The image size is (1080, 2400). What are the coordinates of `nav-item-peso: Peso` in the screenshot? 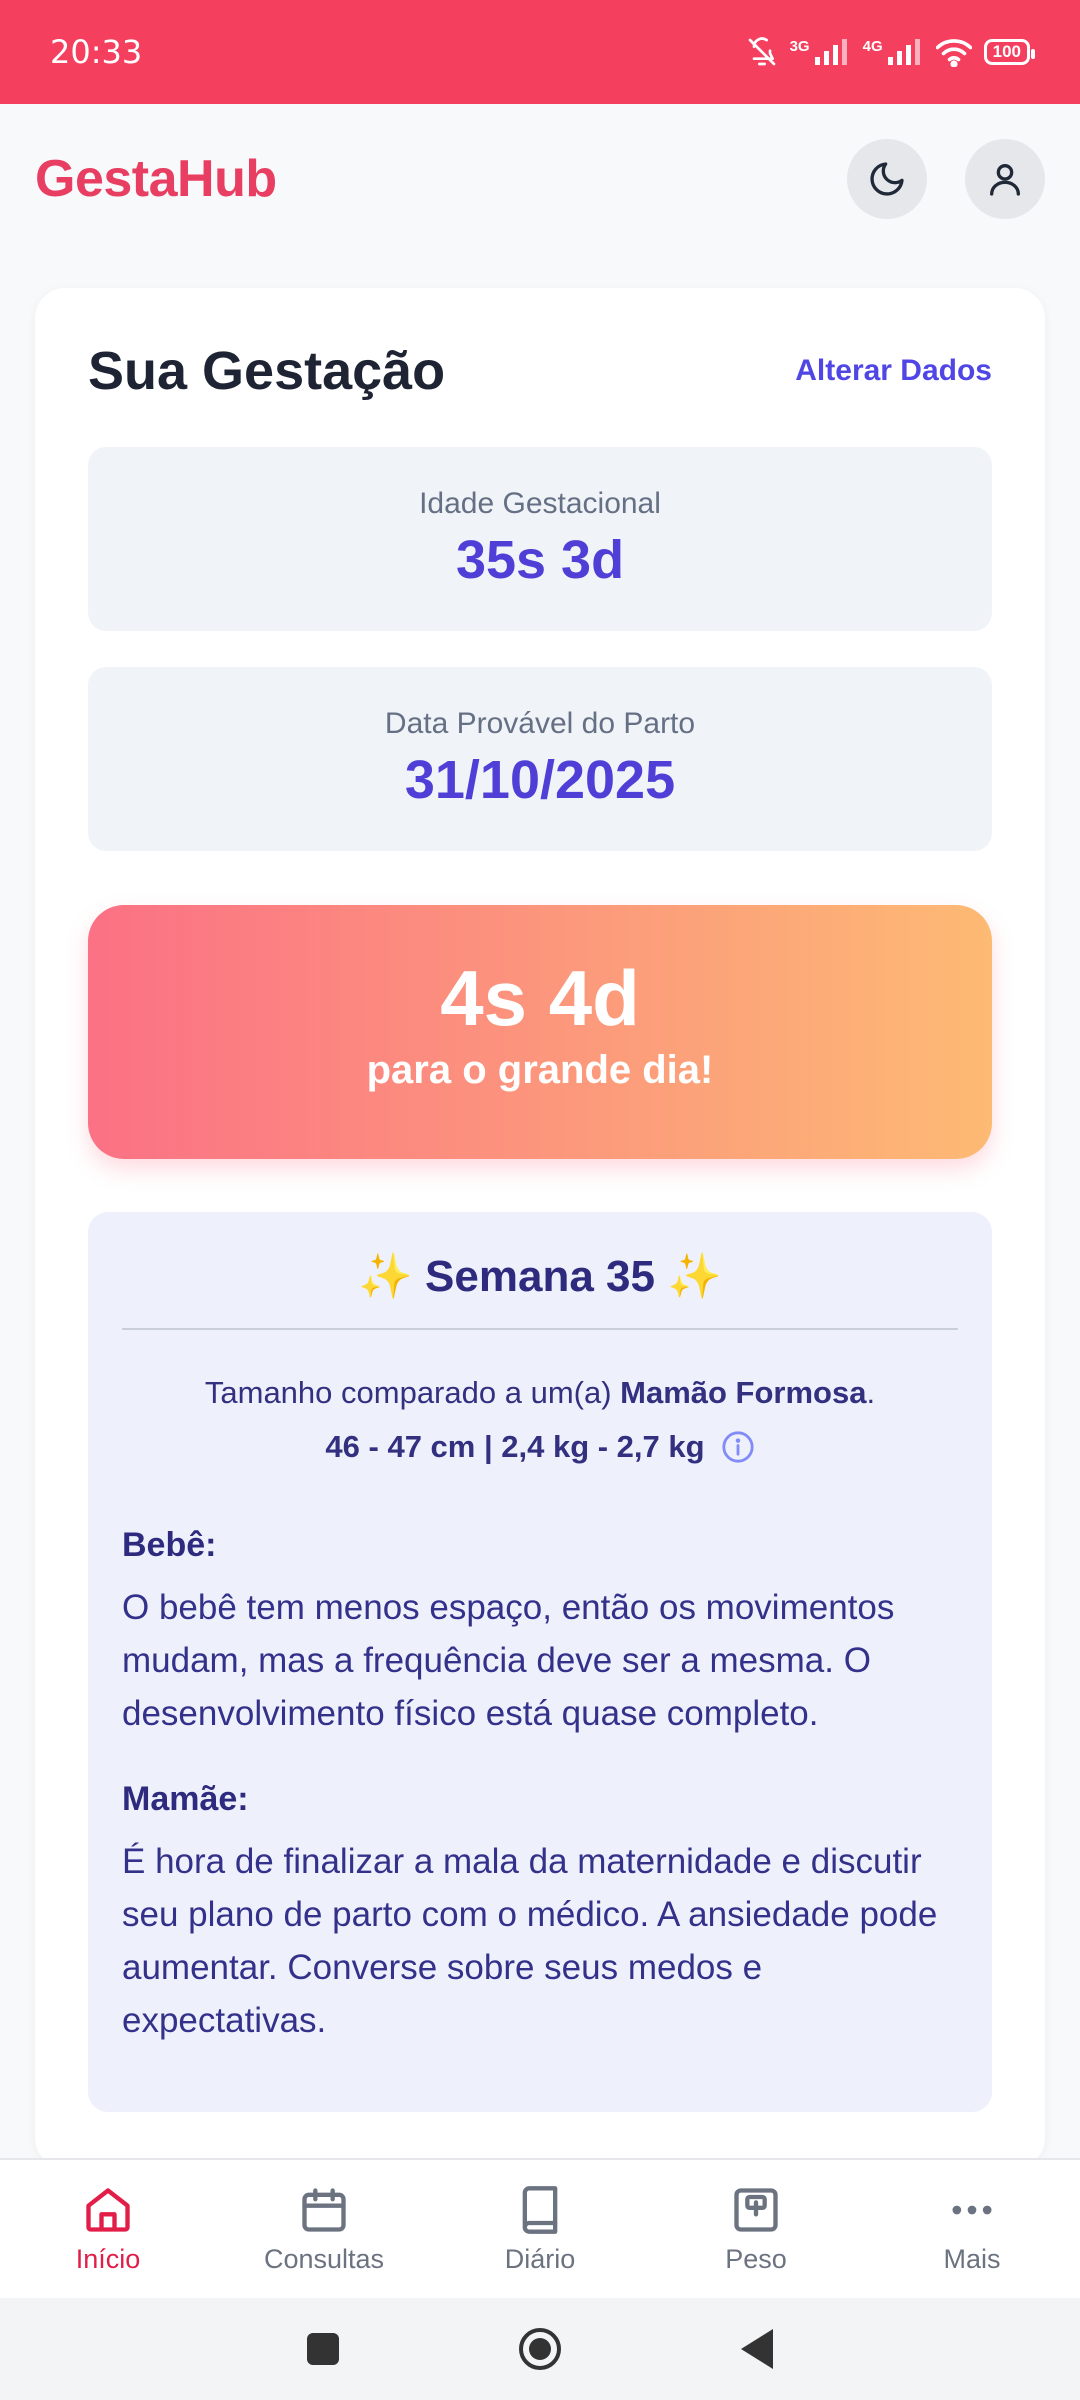 It's located at (756, 2229).